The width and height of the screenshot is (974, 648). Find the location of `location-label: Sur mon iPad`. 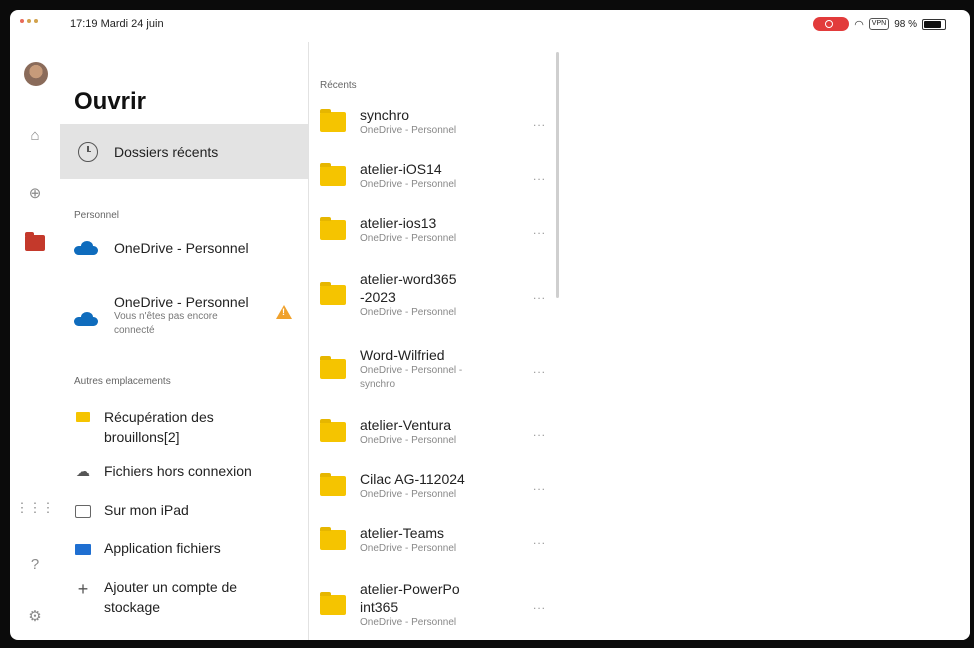

location-label: Sur mon iPad is located at coordinates (146, 510).